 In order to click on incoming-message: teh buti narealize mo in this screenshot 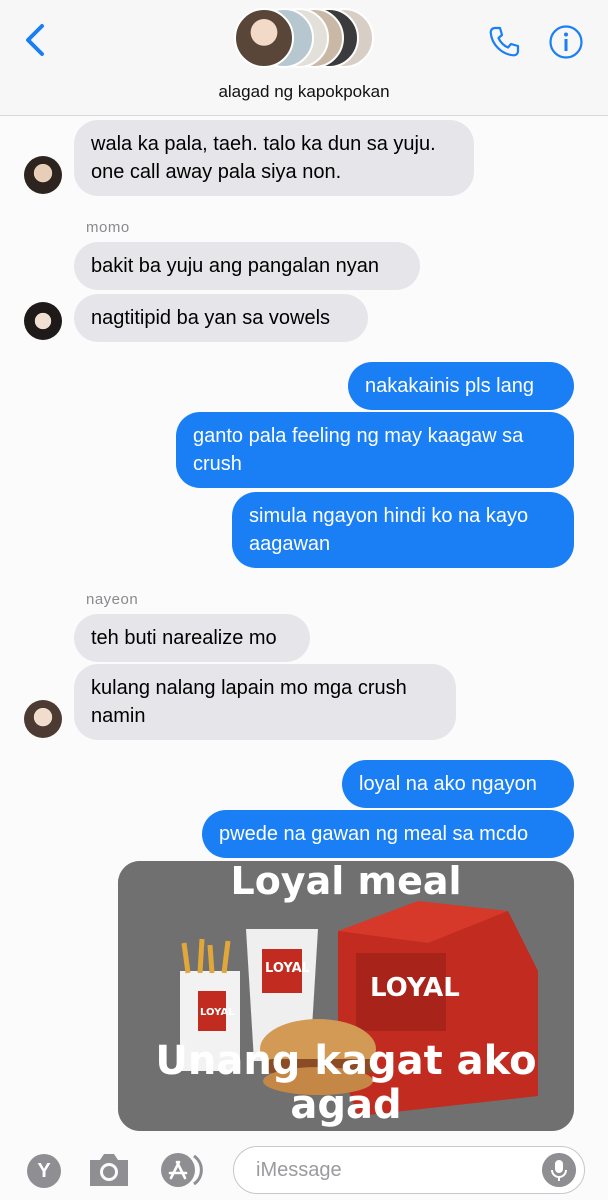, I will do `click(192, 638)`.